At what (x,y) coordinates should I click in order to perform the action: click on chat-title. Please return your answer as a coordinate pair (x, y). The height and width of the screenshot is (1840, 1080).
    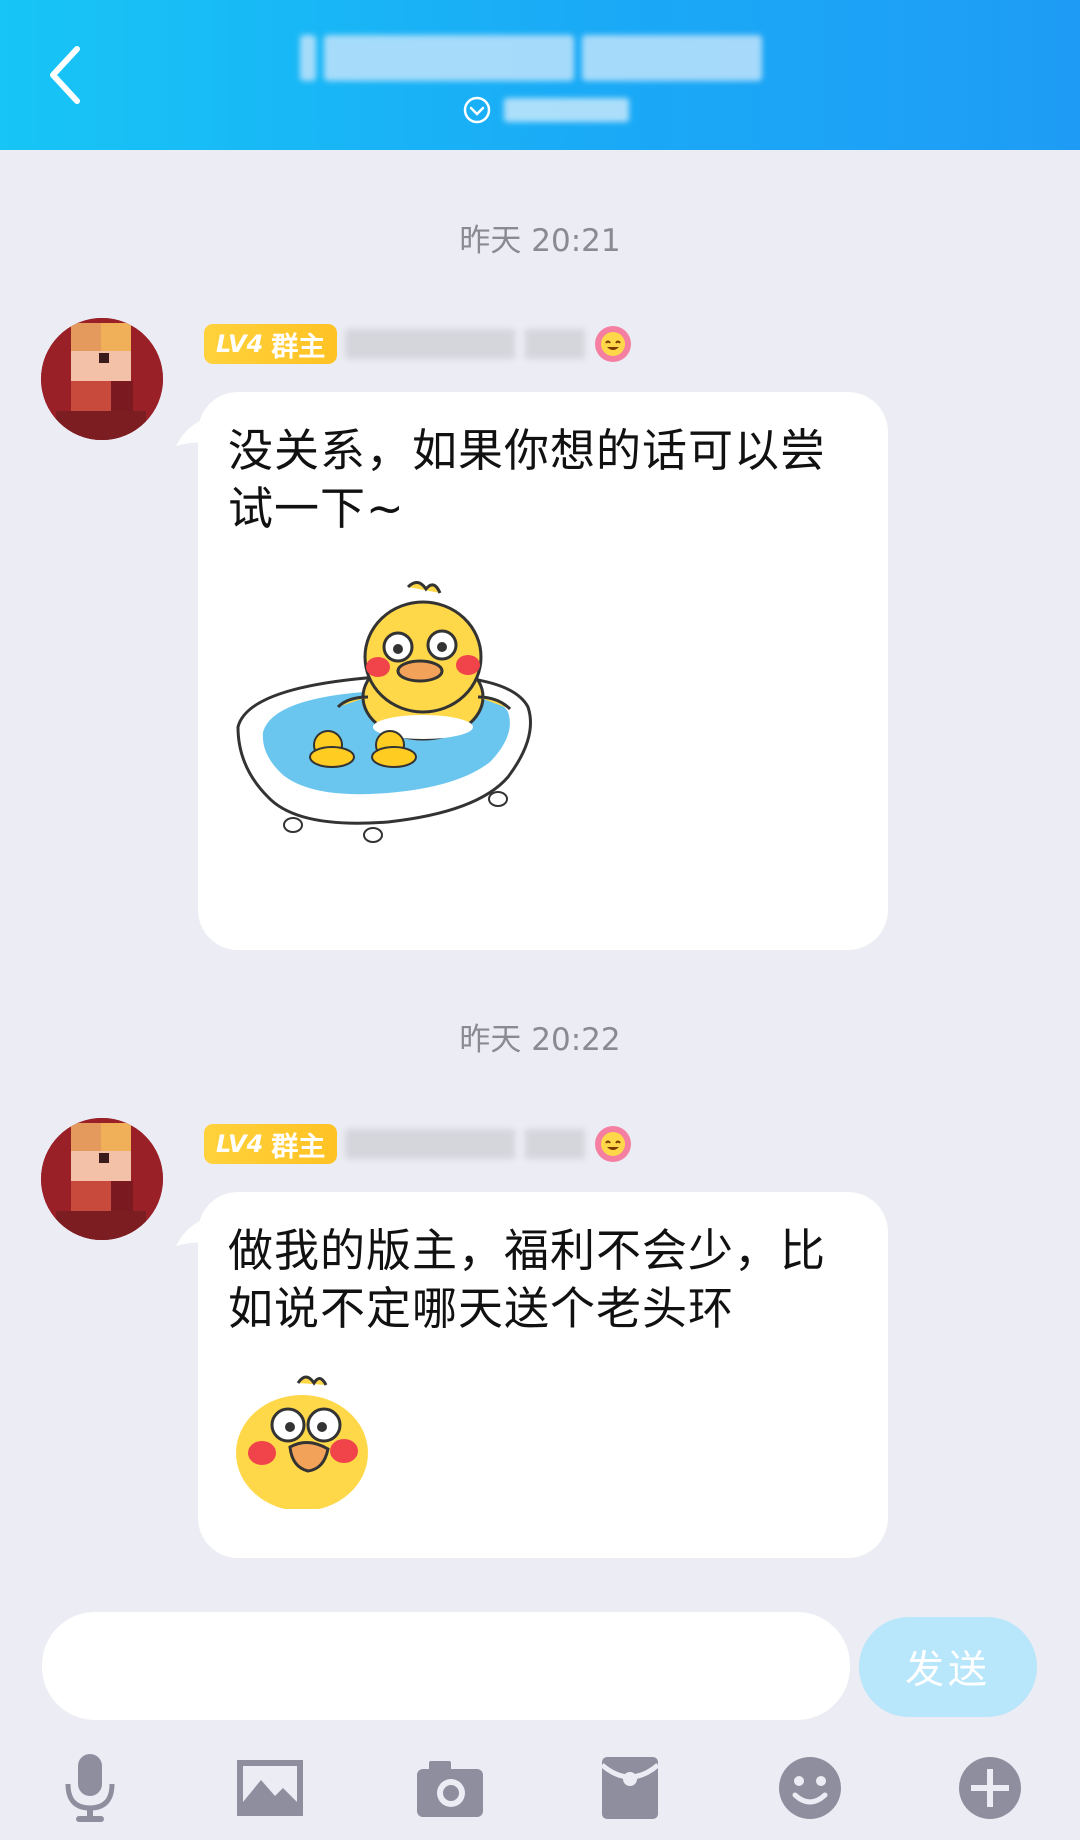
    Looking at the image, I should click on (557, 58).